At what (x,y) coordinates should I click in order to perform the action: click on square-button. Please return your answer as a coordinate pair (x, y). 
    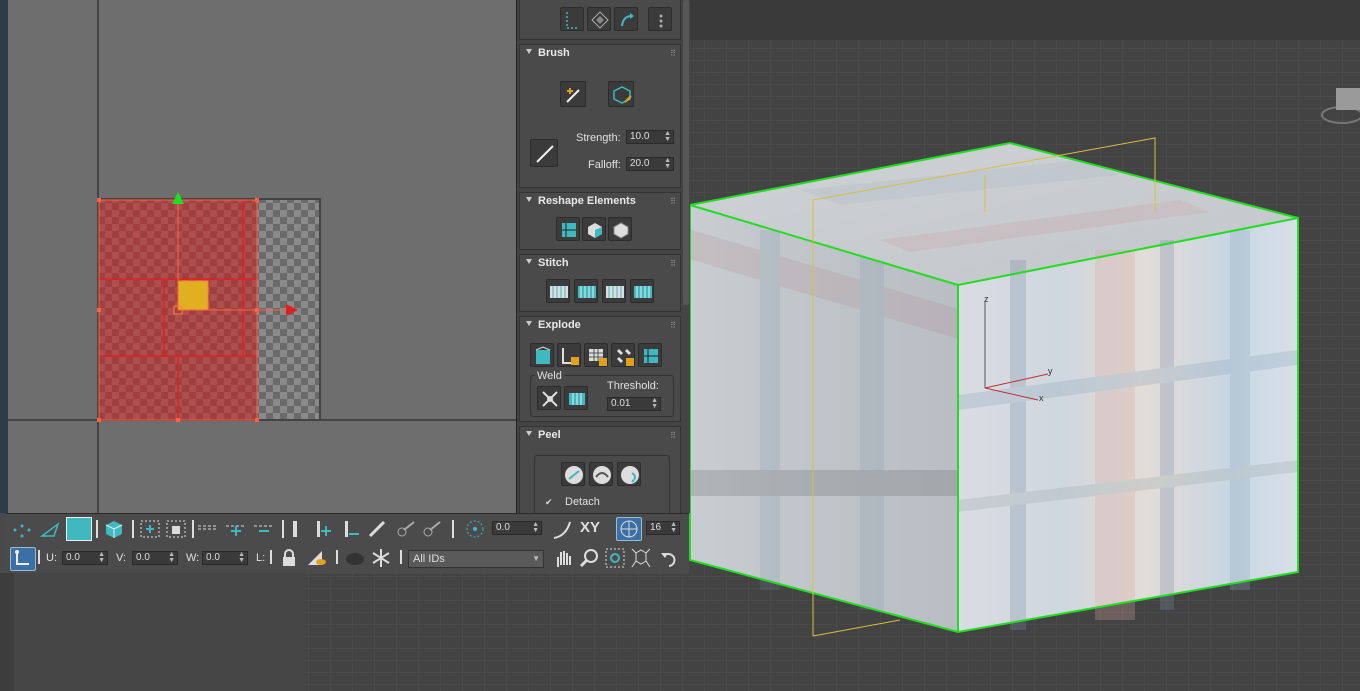
    Looking at the image, I should click on (620, 229).